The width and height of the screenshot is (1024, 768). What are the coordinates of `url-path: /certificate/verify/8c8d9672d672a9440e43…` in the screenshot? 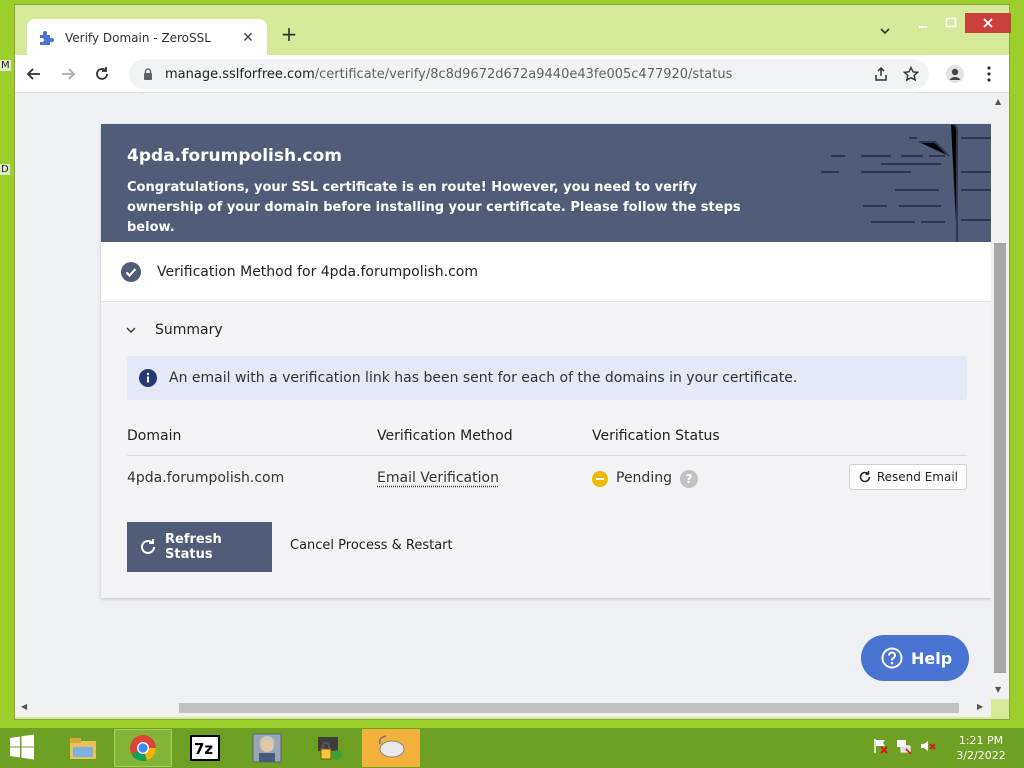 It's located at (523, 74).